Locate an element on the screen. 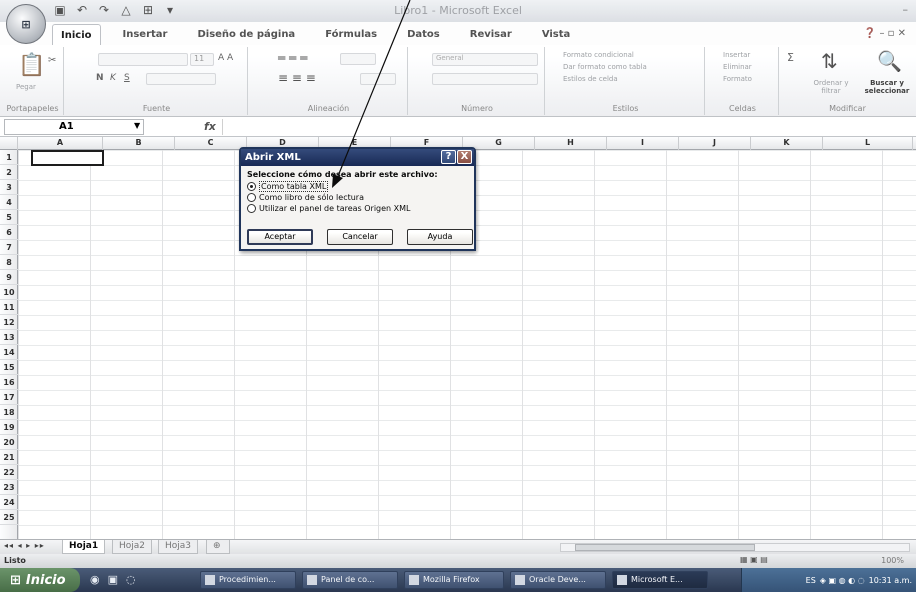  grow-font-icon: A A is located at coordinates (225, 58).